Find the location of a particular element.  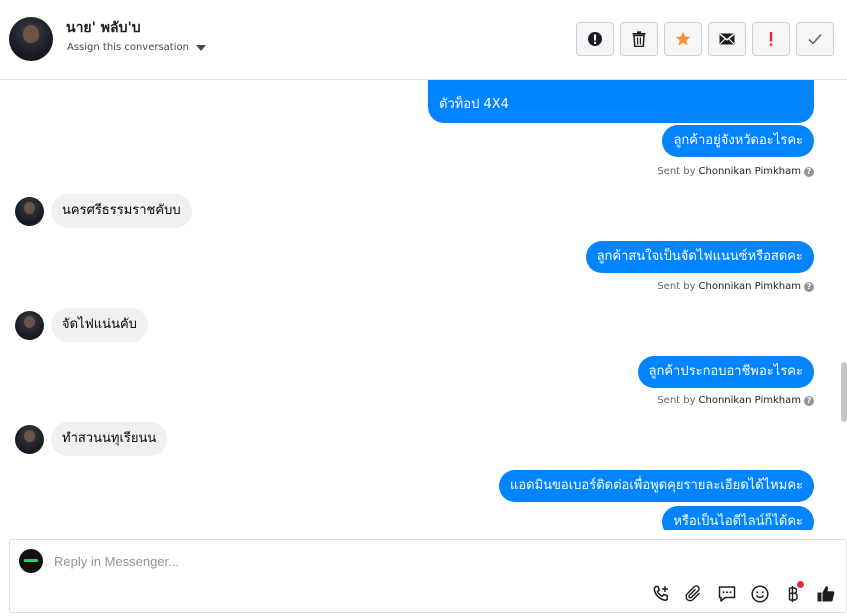

saved-replies-button is located at coordinates (726, 593).